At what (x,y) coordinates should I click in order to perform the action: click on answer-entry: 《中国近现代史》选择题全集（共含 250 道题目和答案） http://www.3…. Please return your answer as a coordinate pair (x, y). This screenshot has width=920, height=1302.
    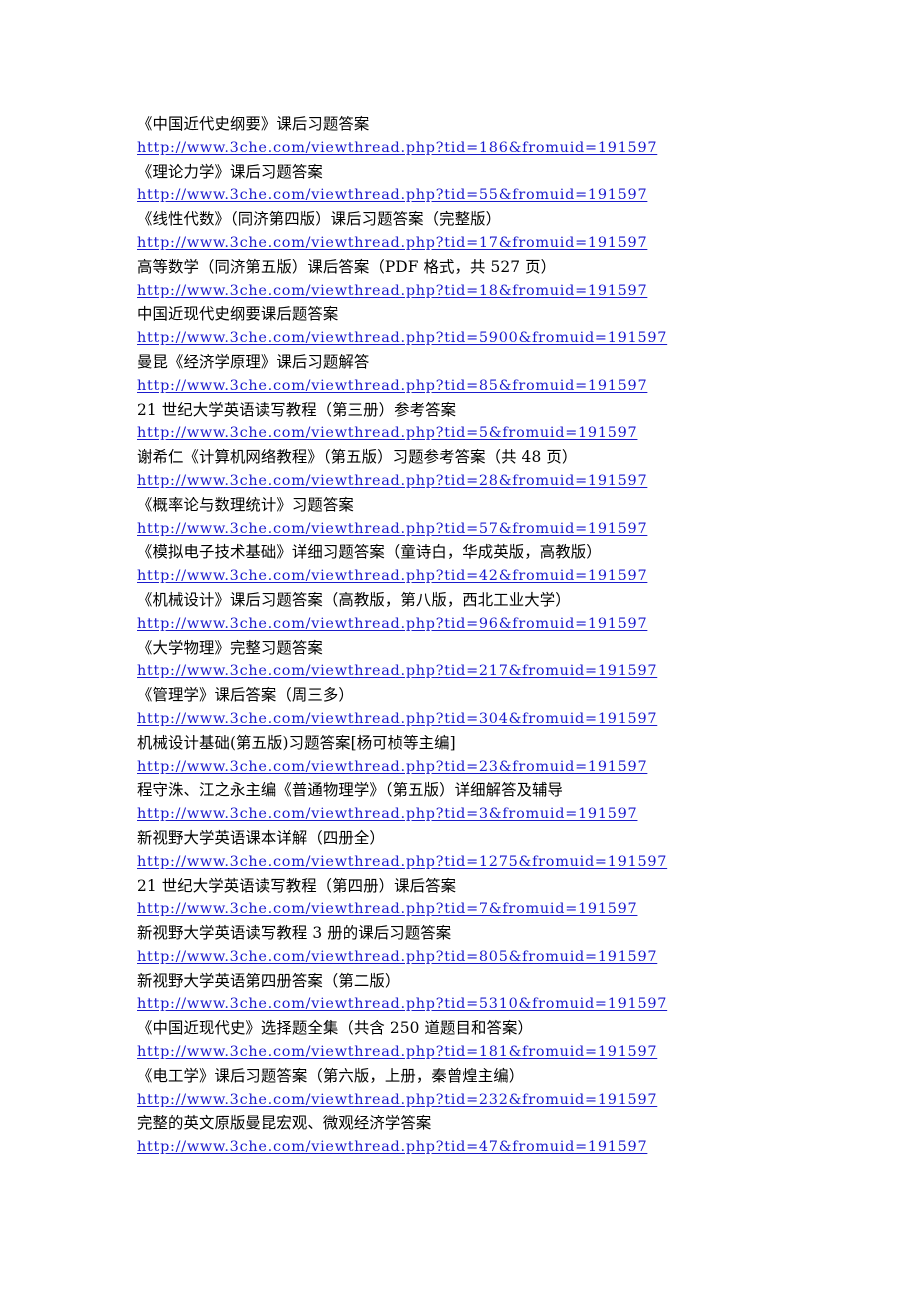
    Looking at the image, I should click on (467, 1041).